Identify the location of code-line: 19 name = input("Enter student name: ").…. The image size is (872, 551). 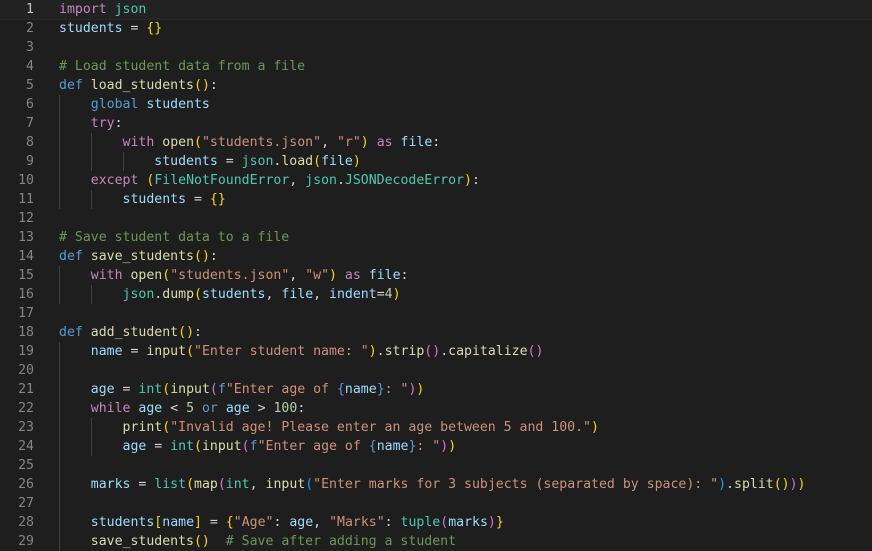
(436, 351).